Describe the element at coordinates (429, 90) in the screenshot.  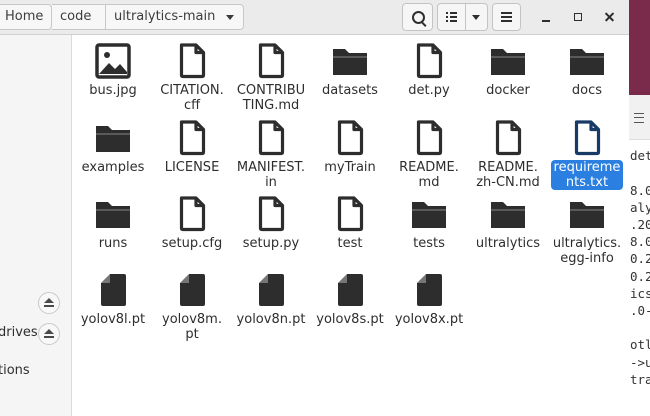
I see `file-name: det.py` at that location.